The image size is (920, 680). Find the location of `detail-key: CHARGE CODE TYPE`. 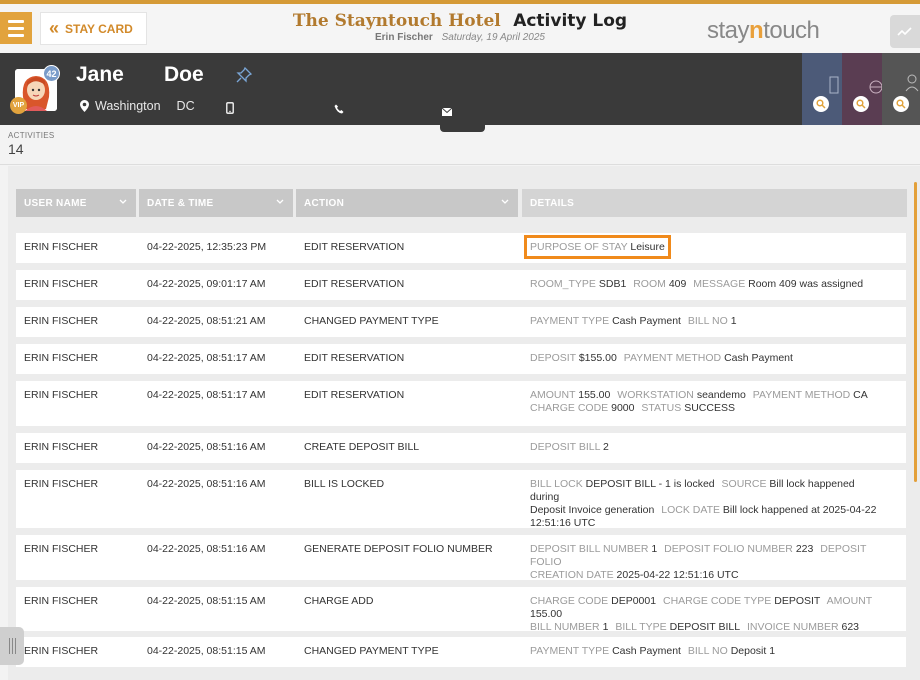

detail-key: CHARGE CODE TYPE is located at coordinates (717, 601).